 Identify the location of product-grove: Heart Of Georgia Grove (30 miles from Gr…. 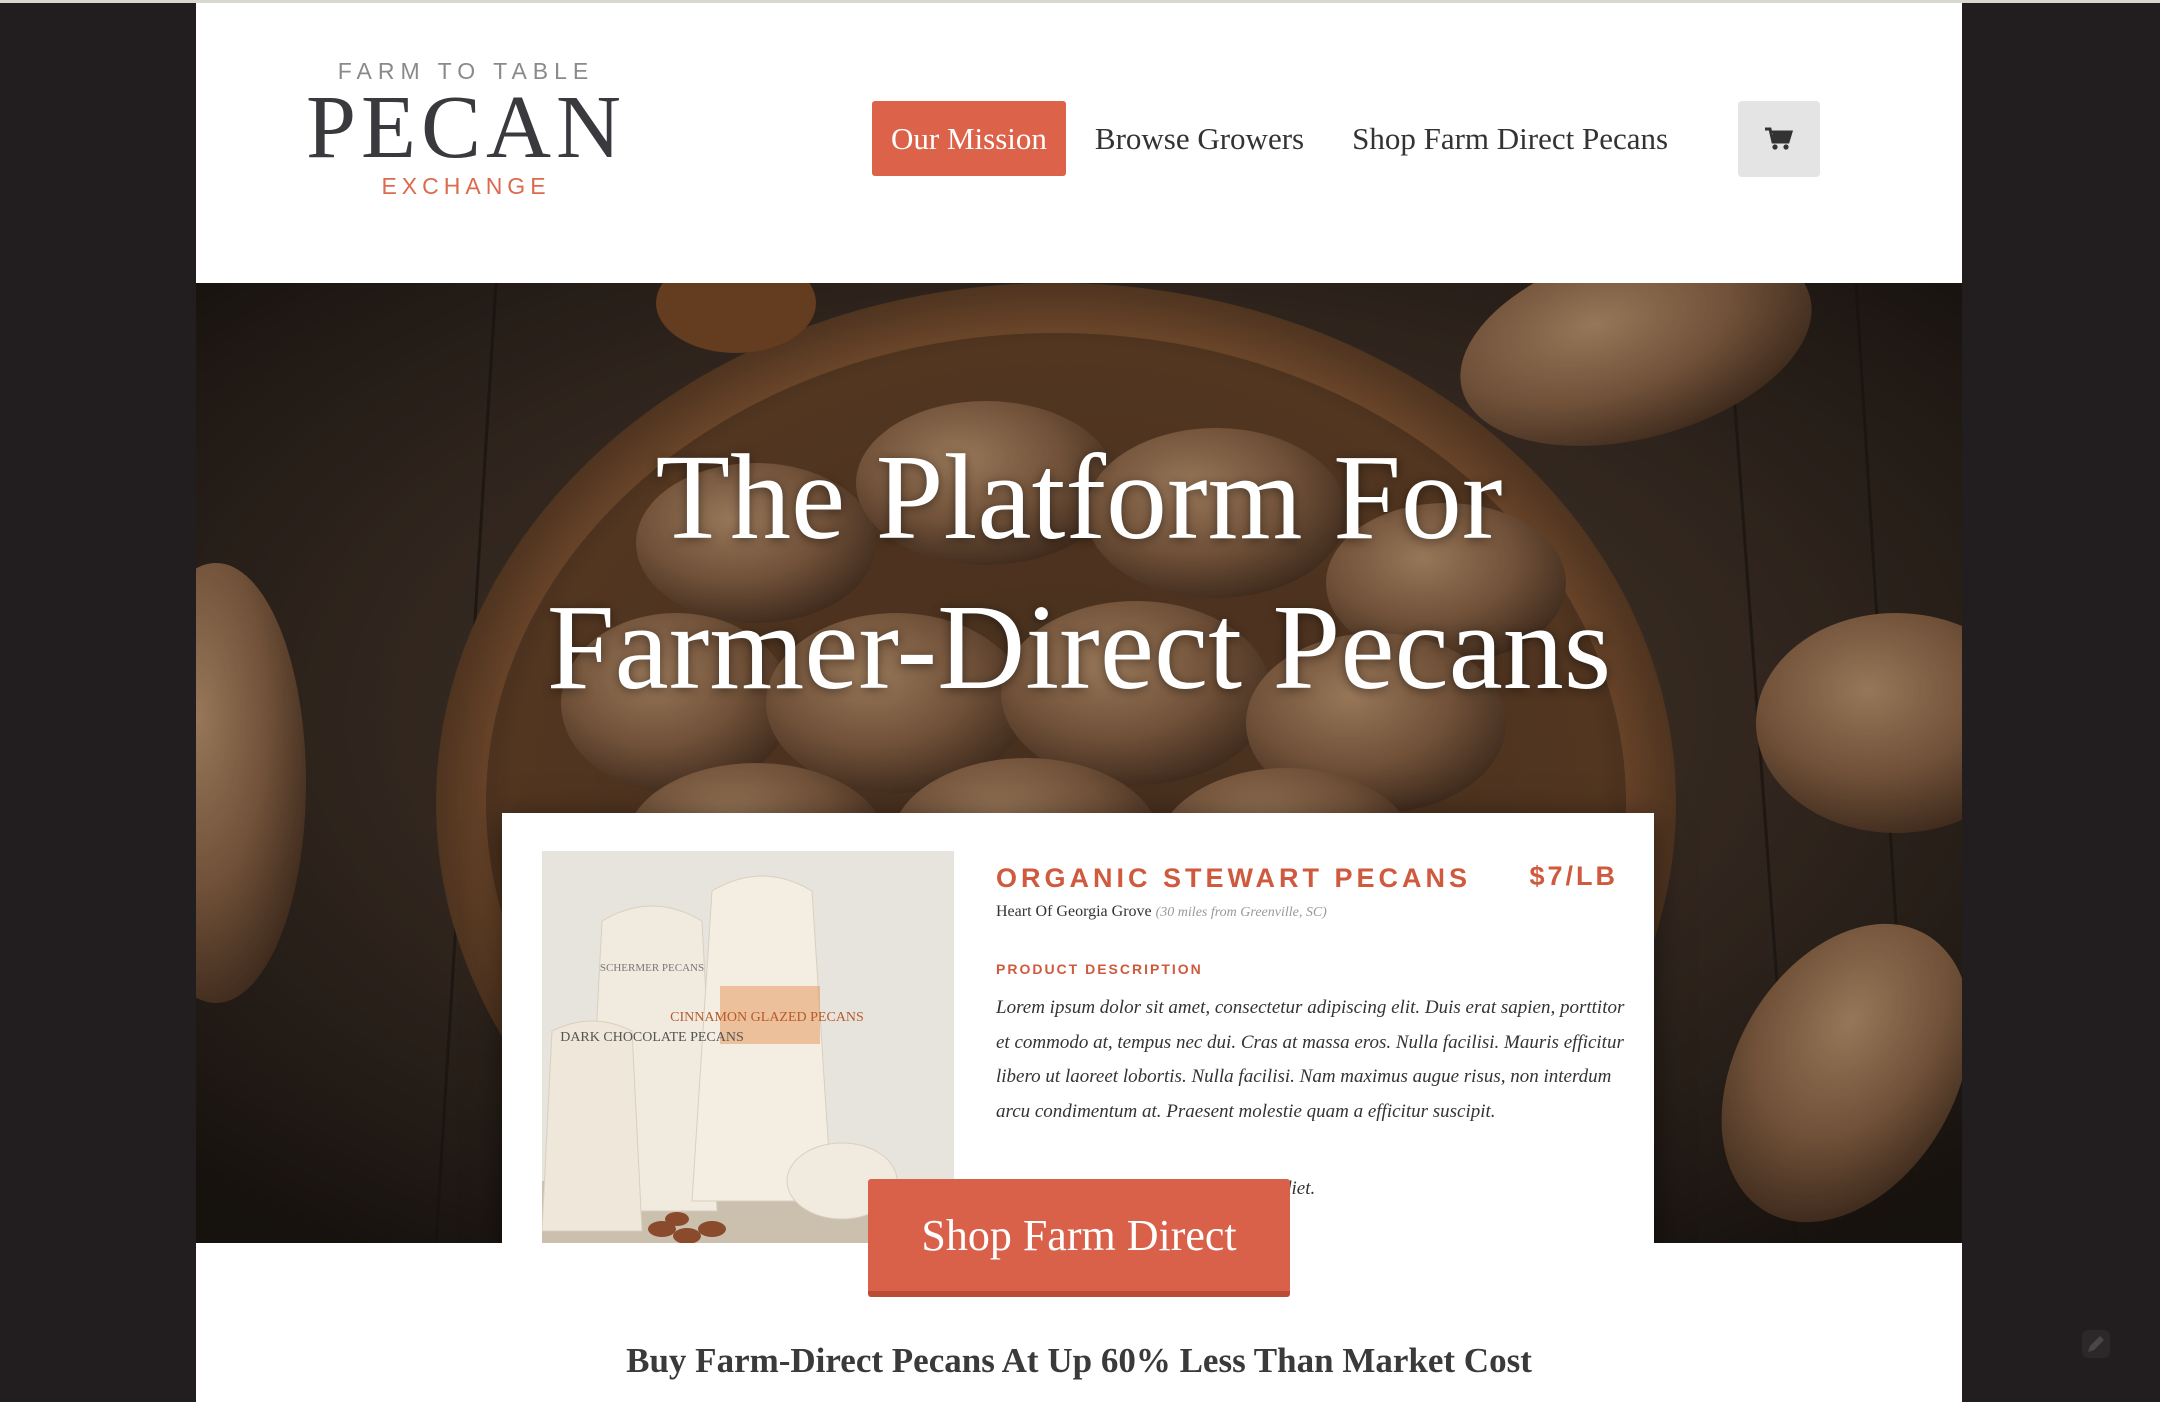
(1161, 912).